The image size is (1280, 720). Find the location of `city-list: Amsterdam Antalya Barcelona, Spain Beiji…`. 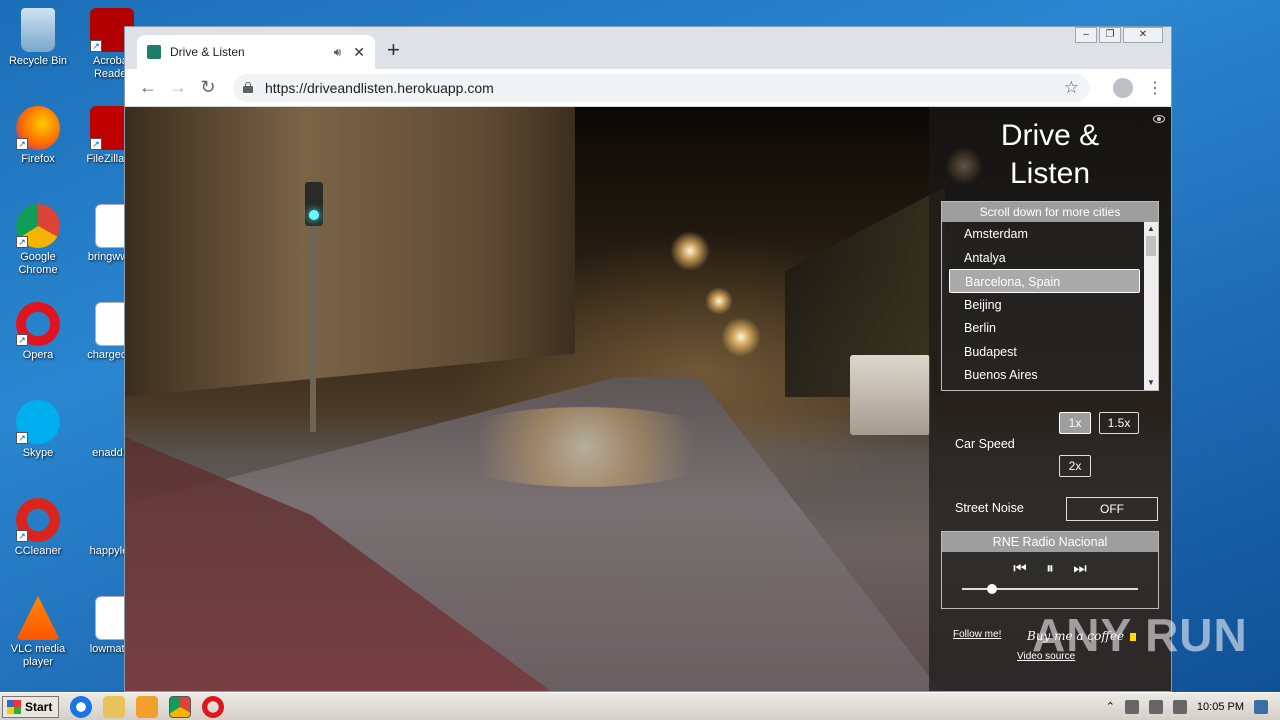

city-list: Amsterdam Antalya Barcelona, Spain Beiji… is located at coordinates (1043, 304).